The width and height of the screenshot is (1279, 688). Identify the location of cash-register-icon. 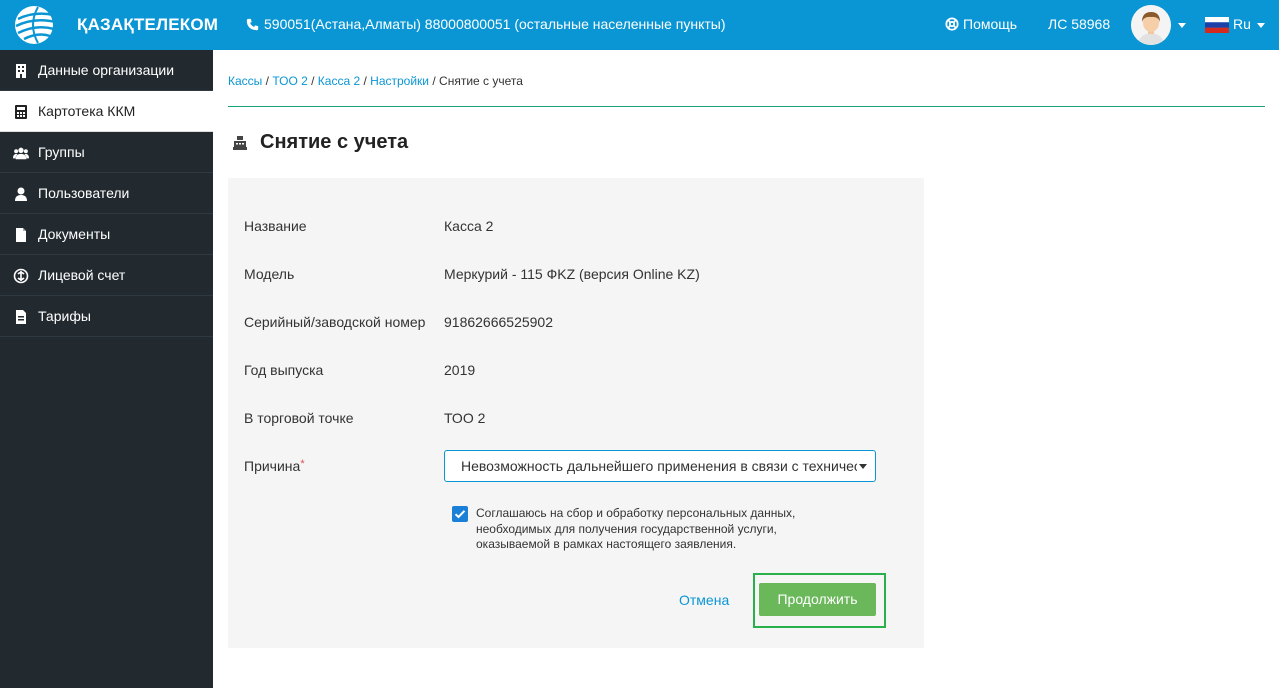
(240, 143).